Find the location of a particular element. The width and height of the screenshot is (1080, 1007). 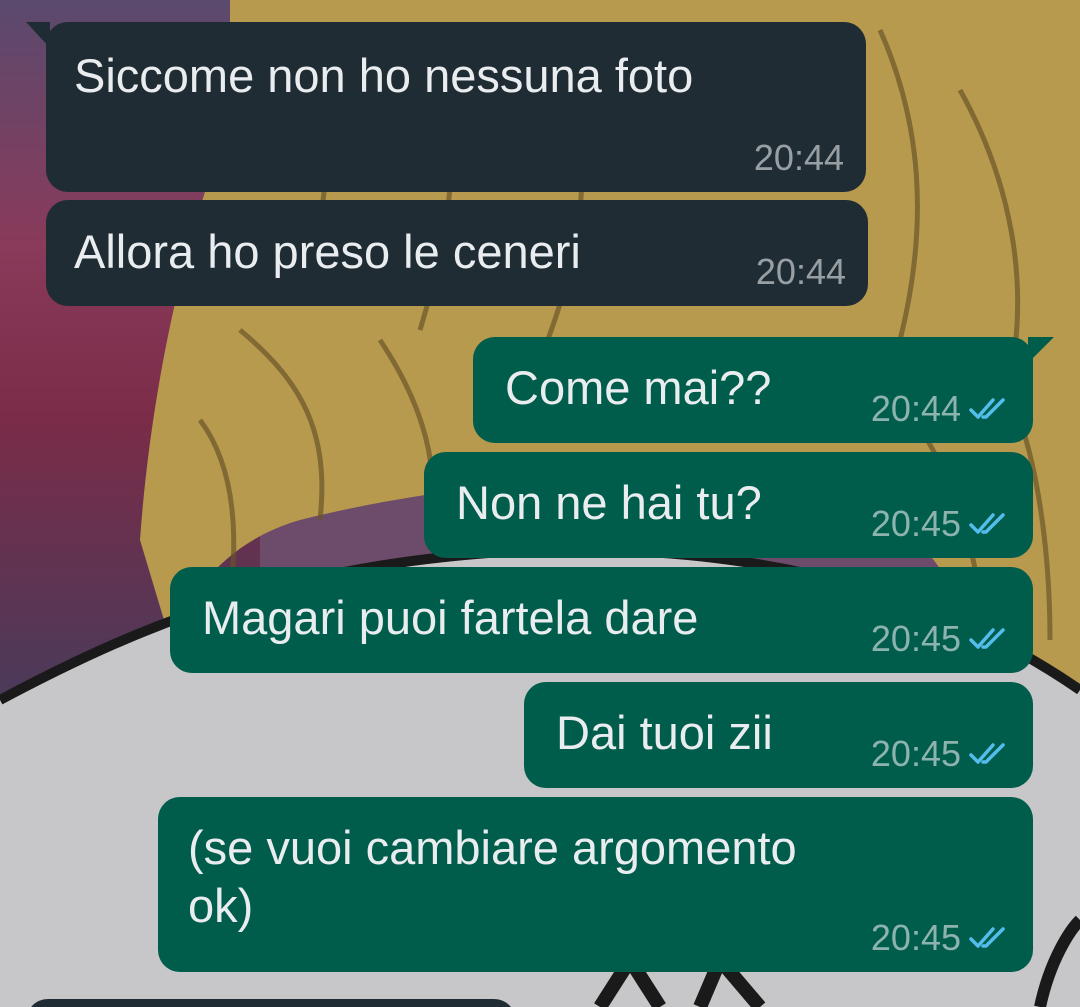

message-bubble: Dai tuoi zii 20:45 is located at coordinates (778, 735).